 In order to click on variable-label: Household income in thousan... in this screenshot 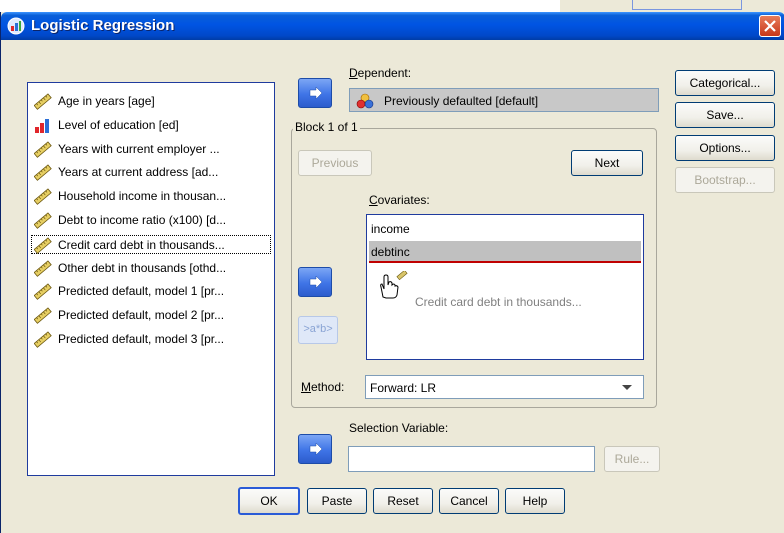, I will do `click(142, 196)`.